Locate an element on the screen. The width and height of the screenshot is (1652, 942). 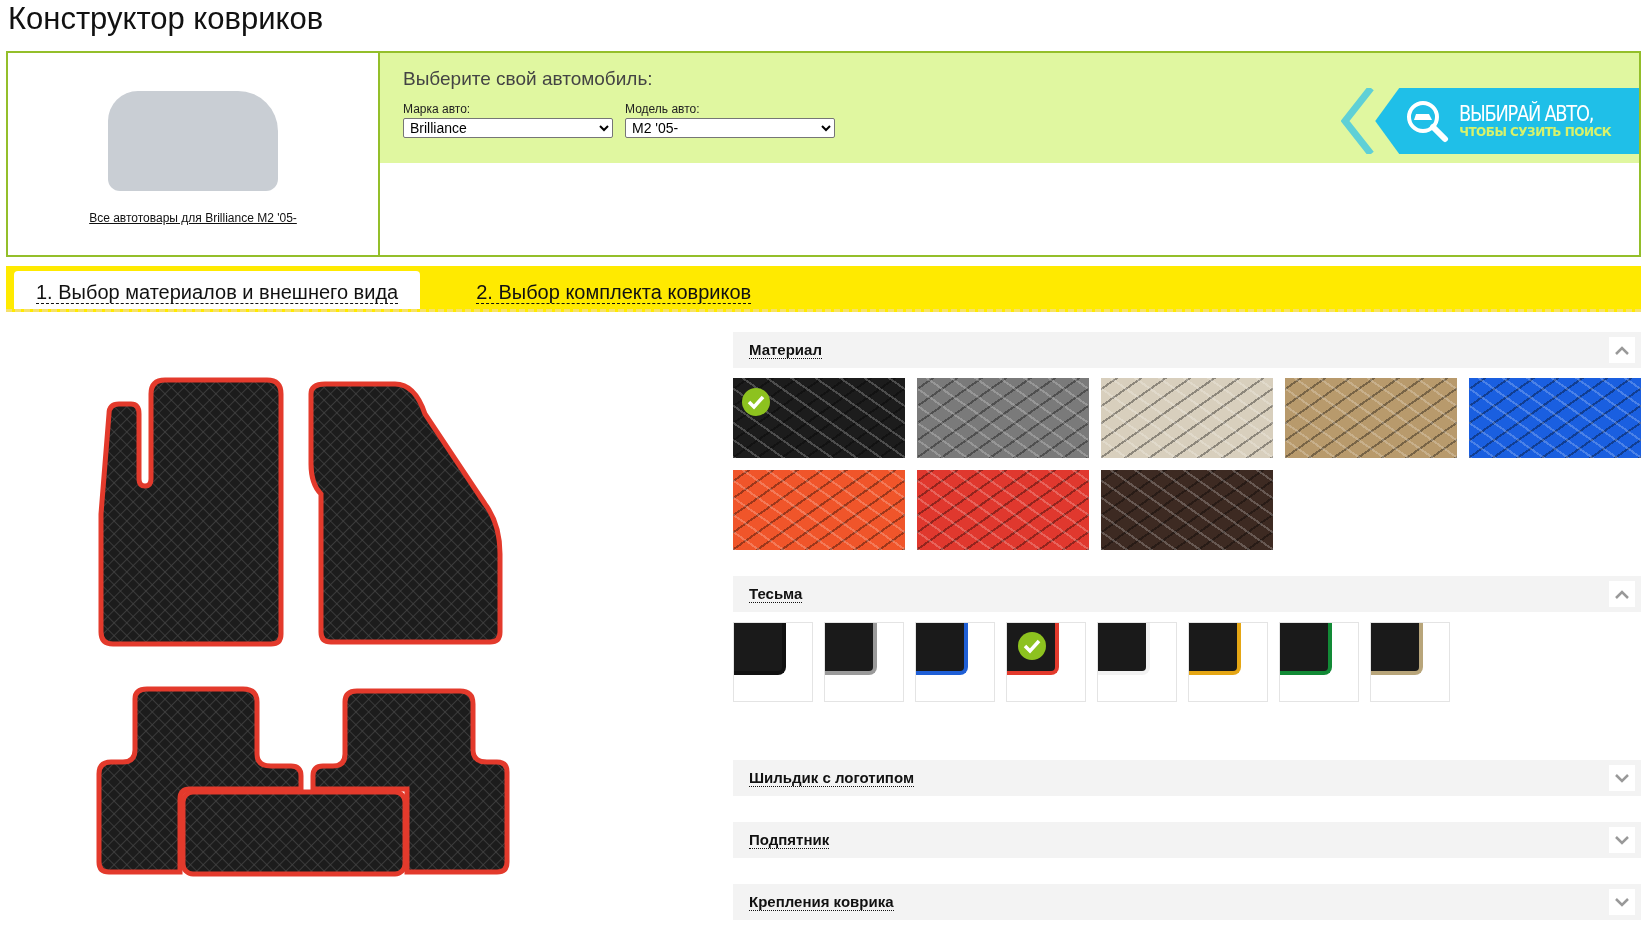
search-icon is located at coordinates (1427, 121).